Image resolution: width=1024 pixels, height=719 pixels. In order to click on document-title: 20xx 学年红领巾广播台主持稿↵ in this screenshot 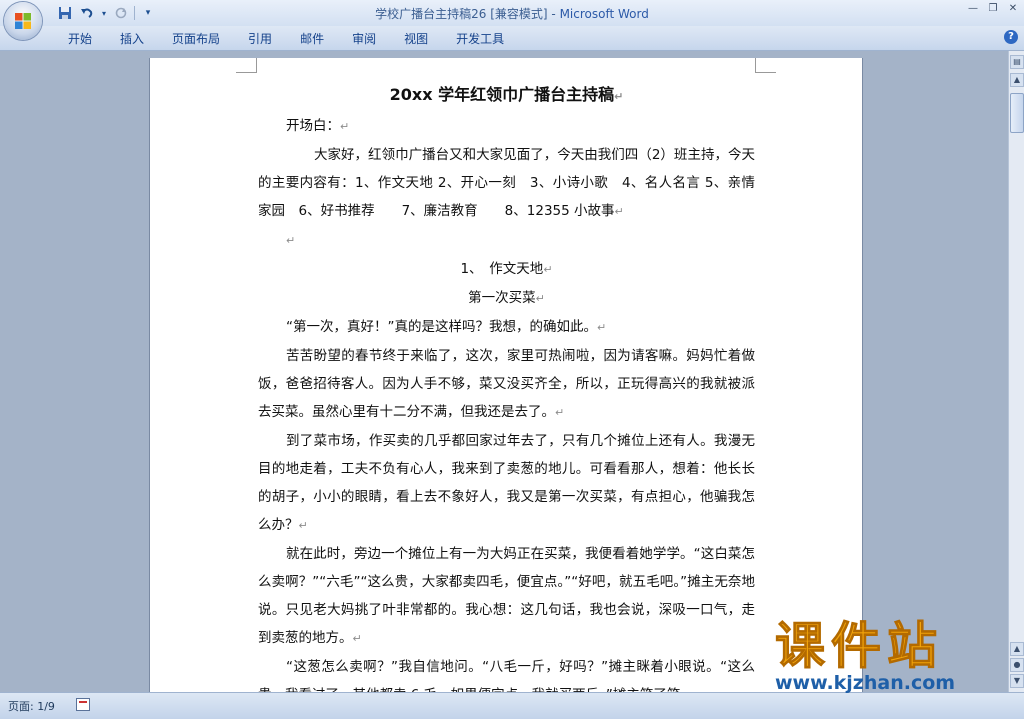, I will do `click(506, 94)`.